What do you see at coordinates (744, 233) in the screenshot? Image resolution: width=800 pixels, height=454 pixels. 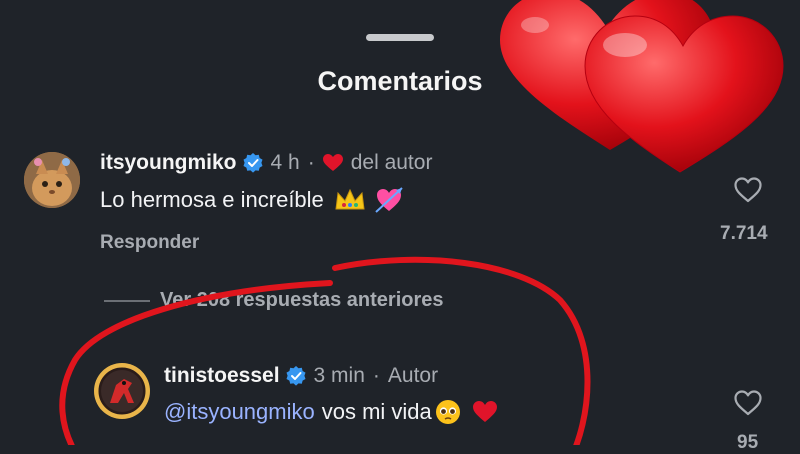 I see `like-count: 7.714` at bounding box center [744, 233].